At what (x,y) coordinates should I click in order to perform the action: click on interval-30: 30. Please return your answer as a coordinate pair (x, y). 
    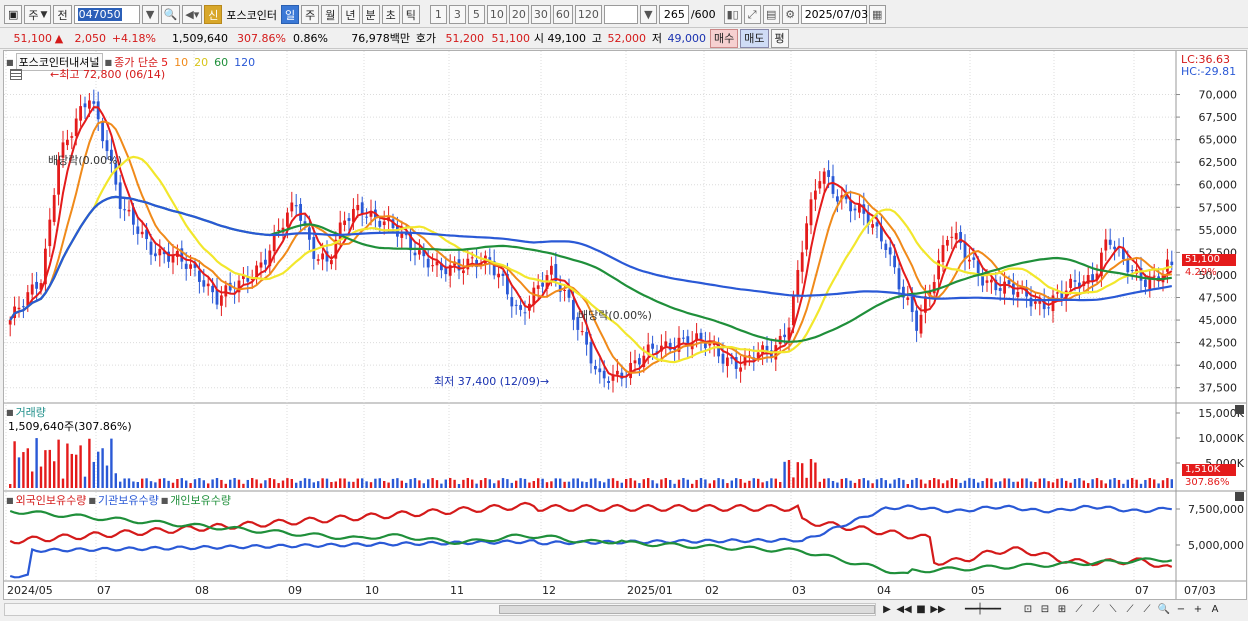
    Looking at the image, I should click on (540, 14).